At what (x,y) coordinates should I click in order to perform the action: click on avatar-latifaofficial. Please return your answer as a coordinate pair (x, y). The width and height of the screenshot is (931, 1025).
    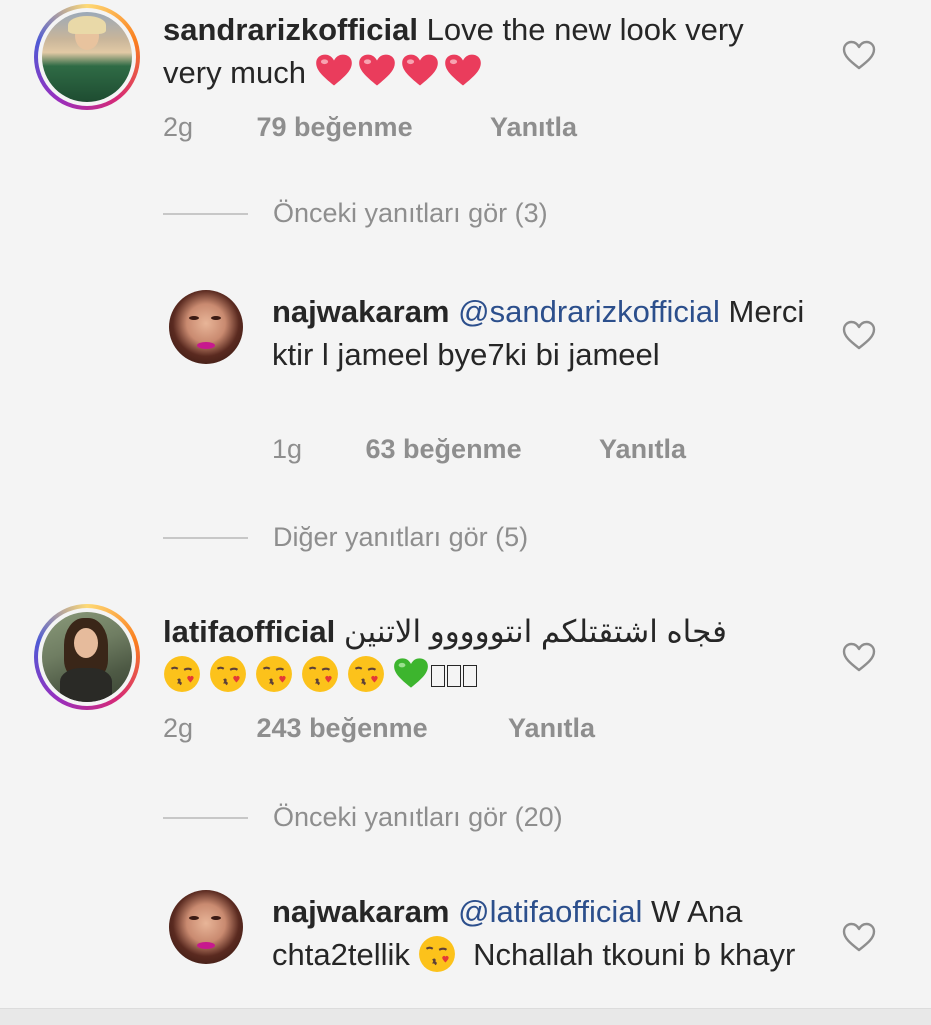
    Looking at the image, I should click on (87, 657).